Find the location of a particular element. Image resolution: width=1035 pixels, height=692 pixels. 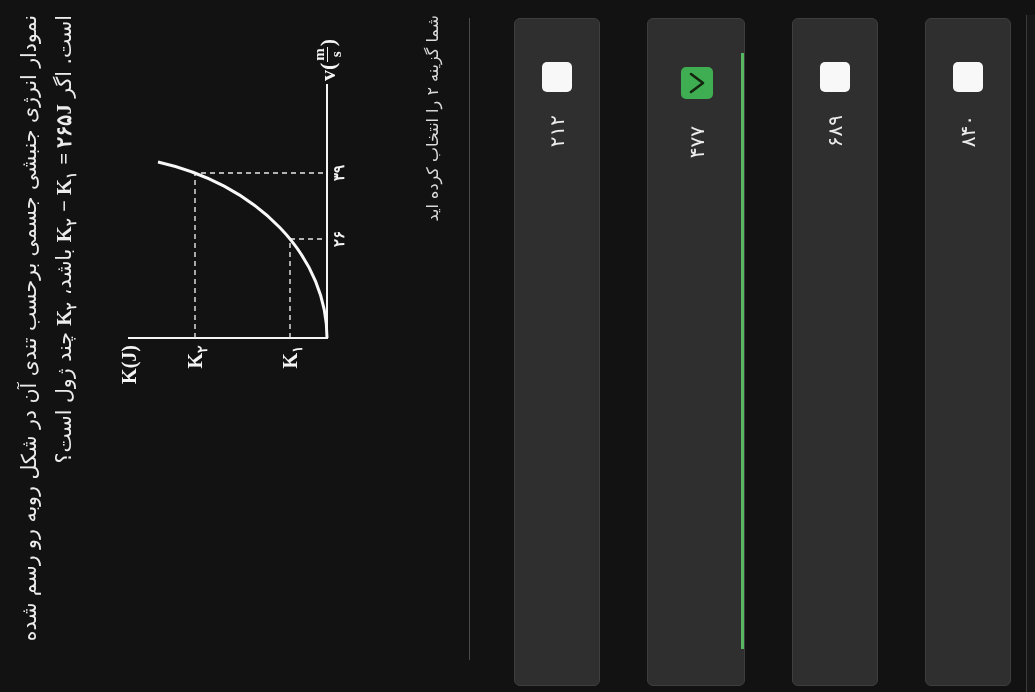

check-icon is located at coordinates (697, 83).